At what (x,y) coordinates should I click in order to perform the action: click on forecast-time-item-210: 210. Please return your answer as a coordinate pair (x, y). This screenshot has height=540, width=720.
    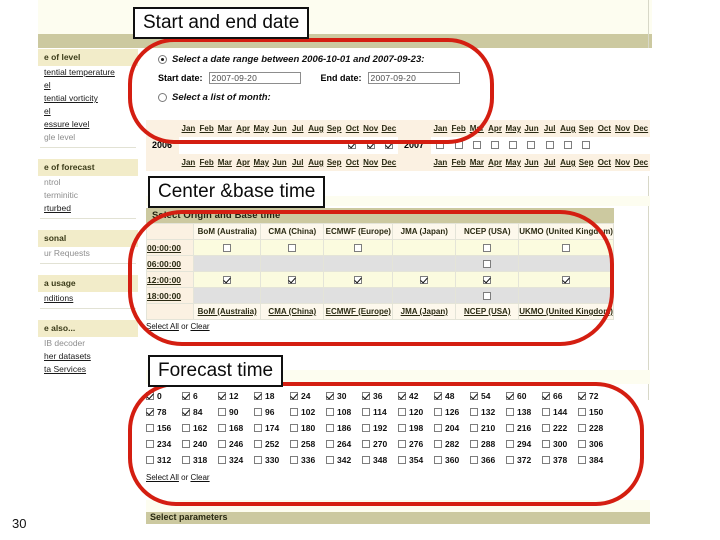
    Looking at the image, I should click on (488, 428).